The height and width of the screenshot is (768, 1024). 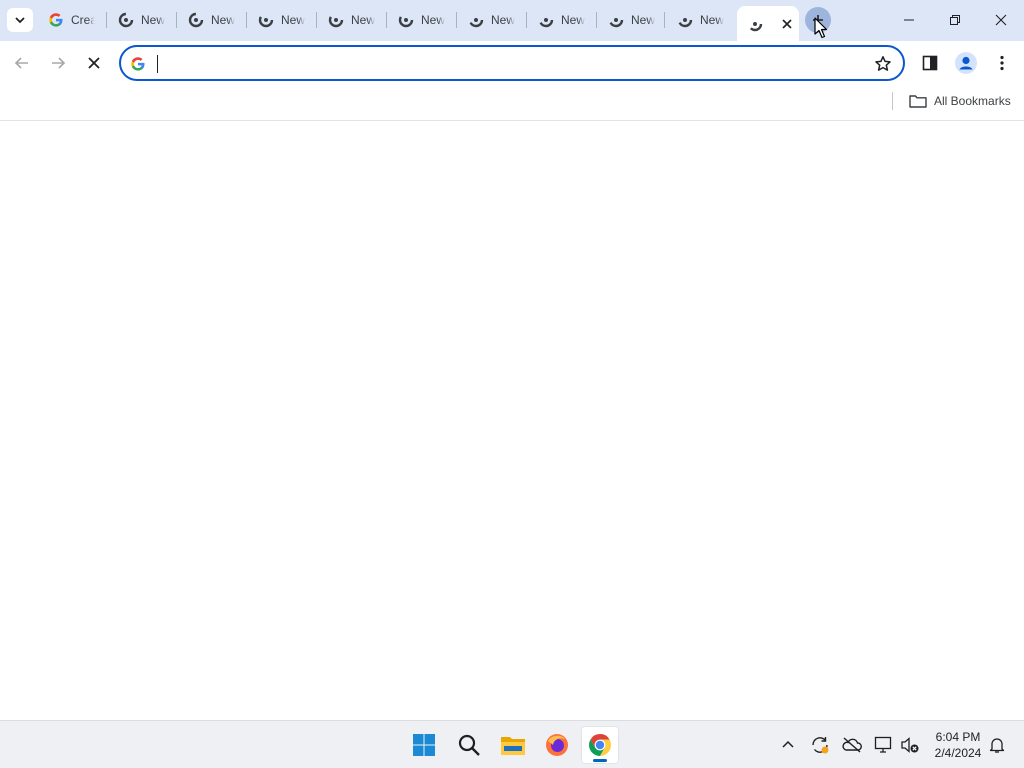 What do you see at coordinates (892, 101) in the screenshot?
I see `bookmarks-divider` at bounding box center [892, 101].